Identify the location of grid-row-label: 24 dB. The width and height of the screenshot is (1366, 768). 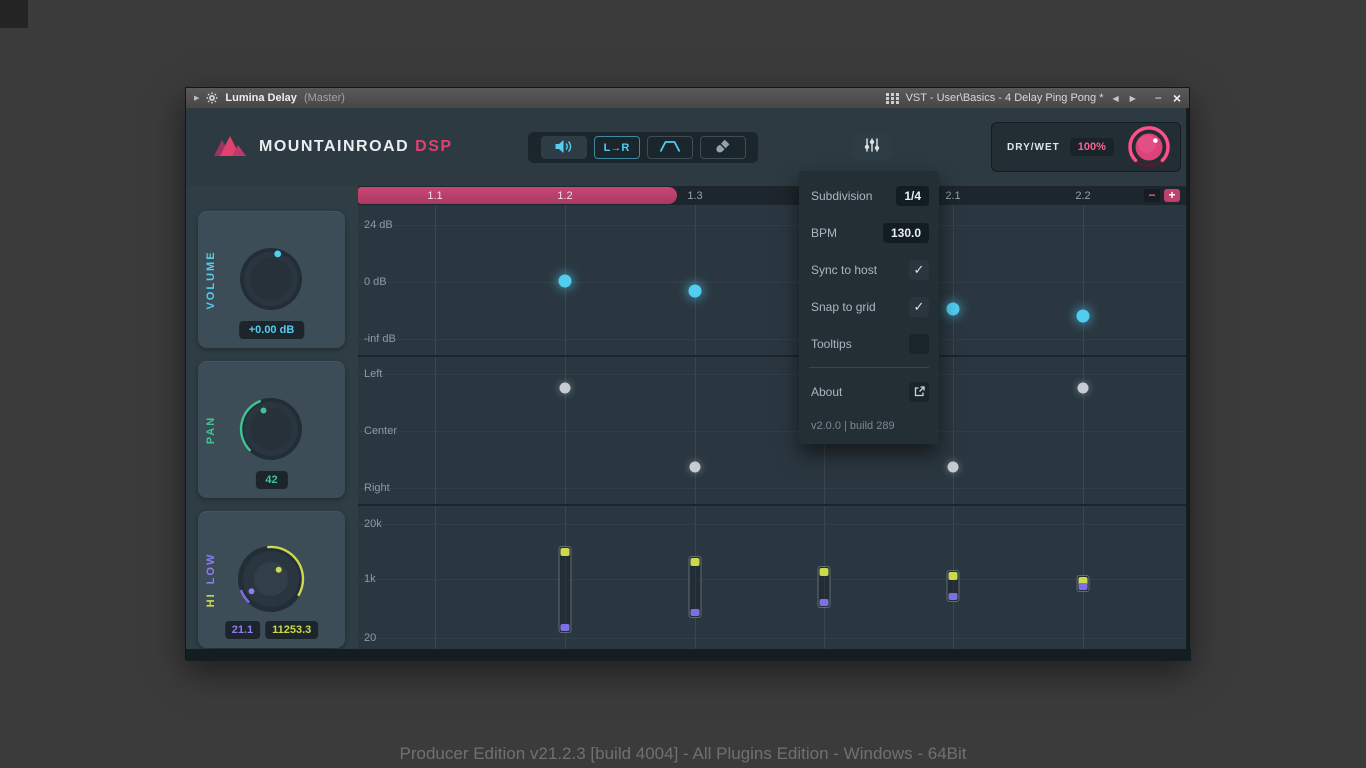
(378, 225).